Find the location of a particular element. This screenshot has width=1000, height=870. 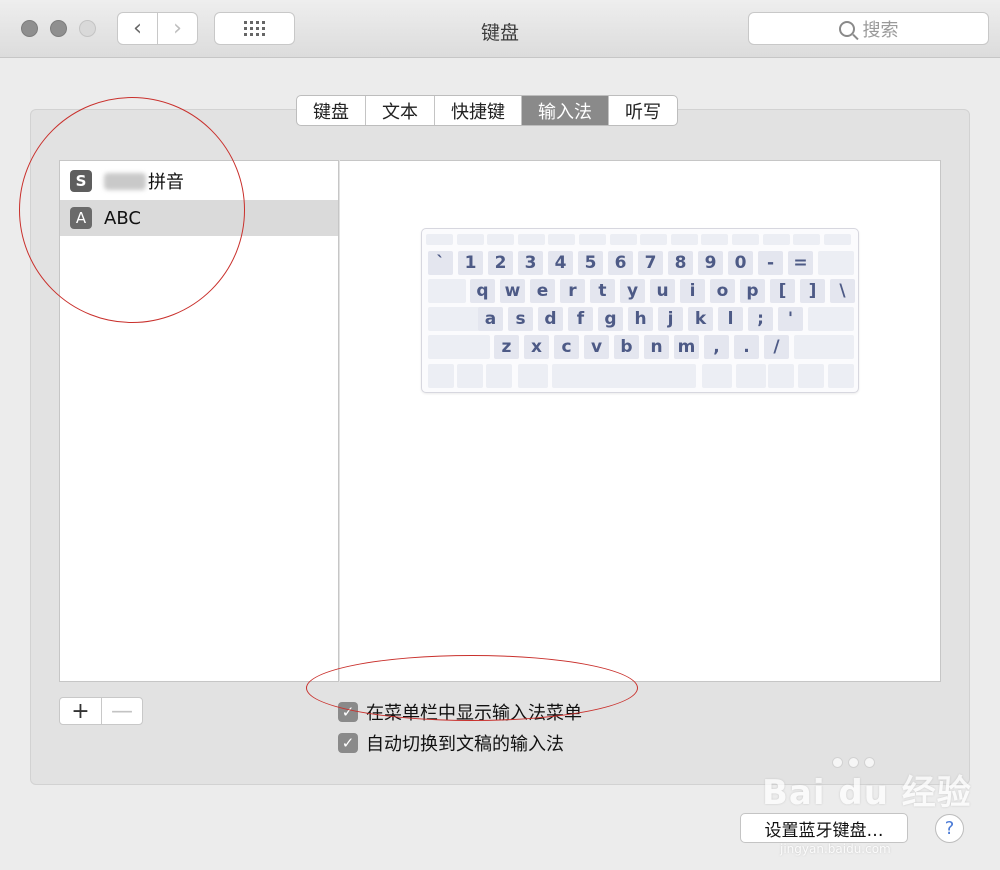

keyboard-key: a is located at coordinates (490, 319).